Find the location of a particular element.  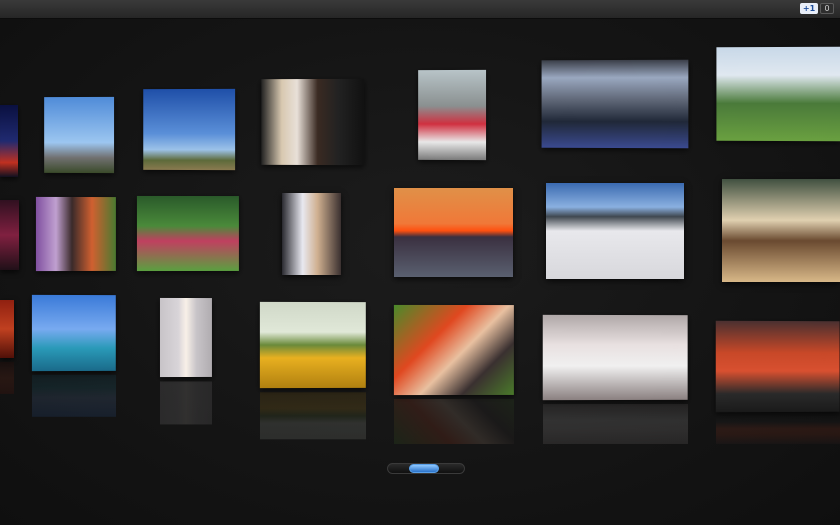

photo-tile-couple-portrait is located at coordinates (311, 234).